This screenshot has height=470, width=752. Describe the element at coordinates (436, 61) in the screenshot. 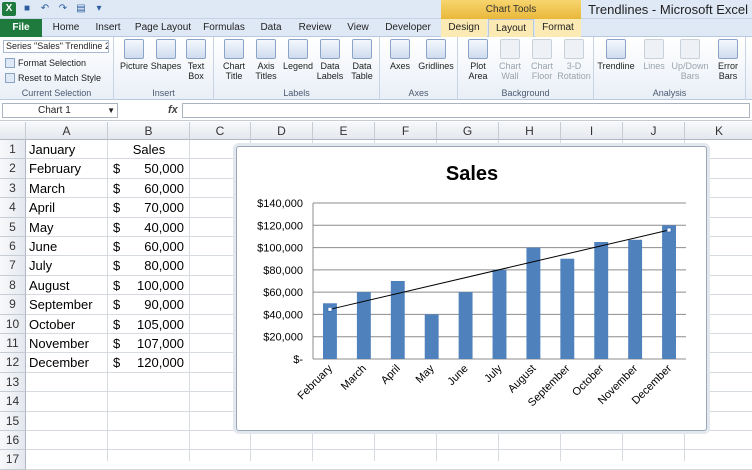

I see `gridlines-button: Gridlines` at that location.